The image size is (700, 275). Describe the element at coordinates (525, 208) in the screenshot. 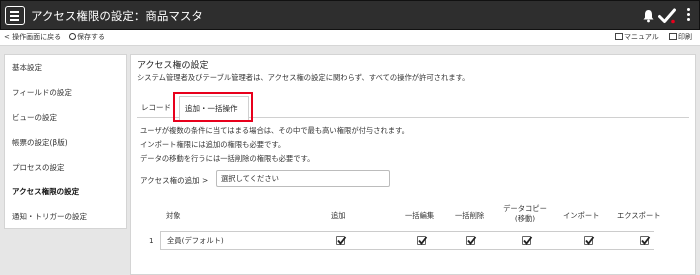

I see `column-header-data-copy-line1: データコピー` at that location.